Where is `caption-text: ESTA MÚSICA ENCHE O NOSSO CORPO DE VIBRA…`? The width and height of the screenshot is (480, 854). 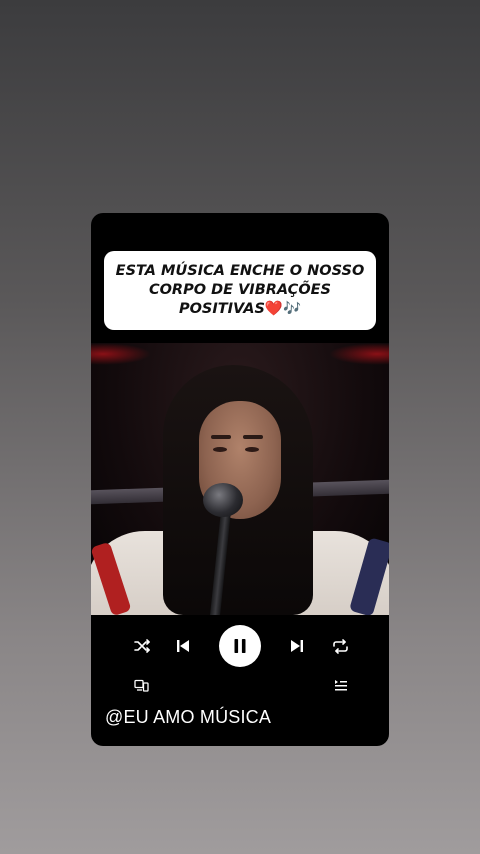
caption-text: ESTA MÚSICA ENCHE O NOSSO CORPO DE VIBRA… is located at coordinates (240, 290).